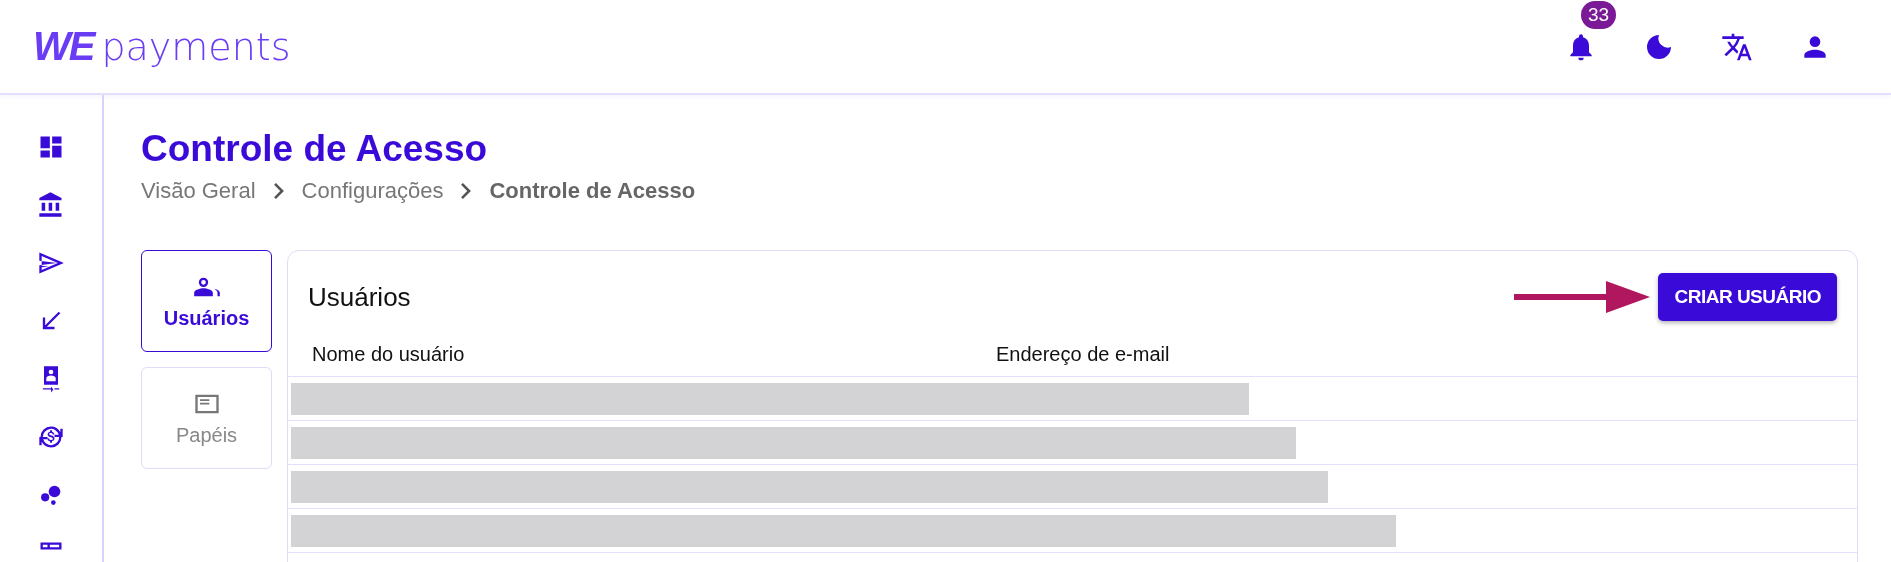  What do you see at coordinates (198, 191) in the screenshot?
I see `breadcrumb-link: Visão Geral` at bounding box center [198, 191].